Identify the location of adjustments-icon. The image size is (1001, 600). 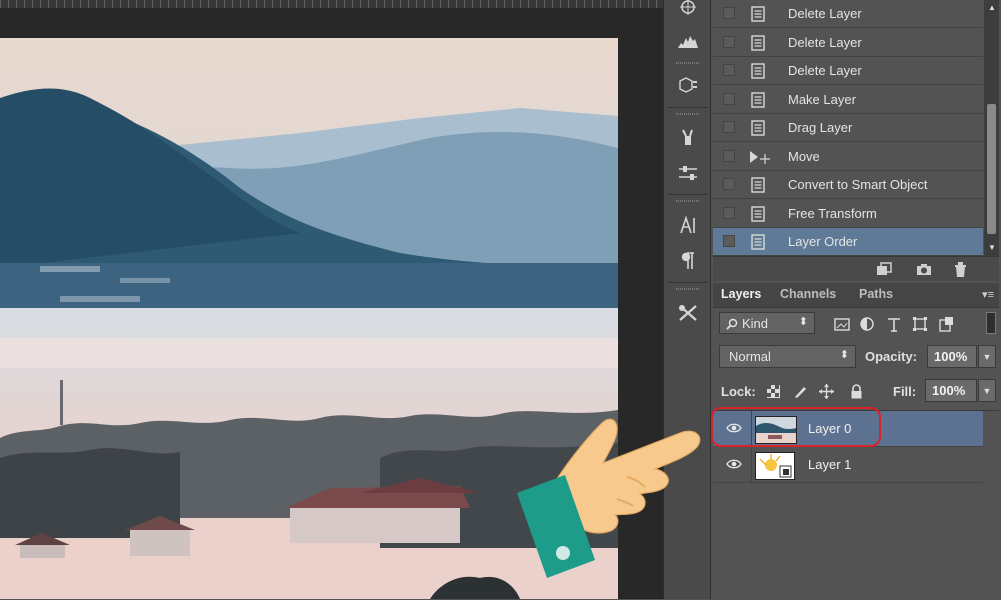
(688, 173).